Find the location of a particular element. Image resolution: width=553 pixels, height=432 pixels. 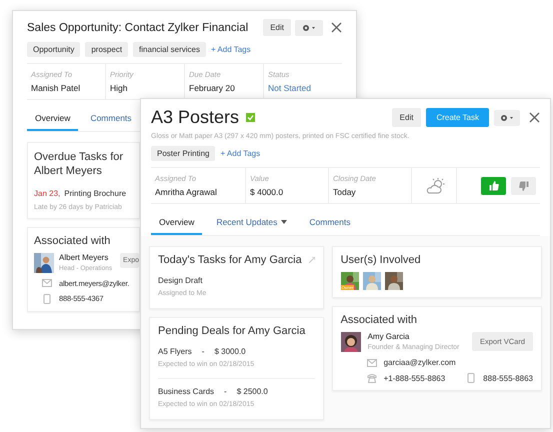

thumbs-up-button is located at coordinates (493, 185).